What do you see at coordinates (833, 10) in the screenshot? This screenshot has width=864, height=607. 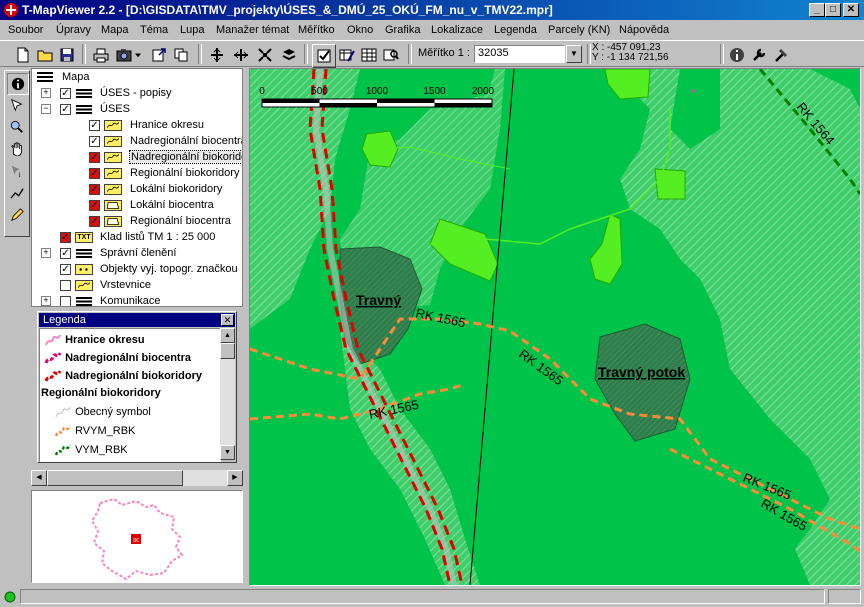 I see `maximize-button: □` at bounding box center [833, 10].